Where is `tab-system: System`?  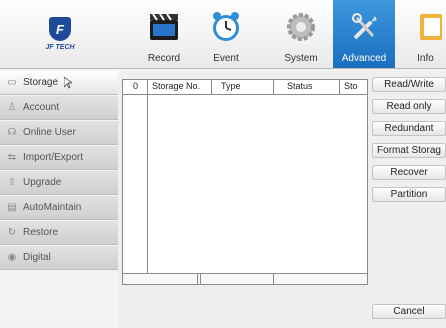
tab-system: System is located at coordinates (301, 34).